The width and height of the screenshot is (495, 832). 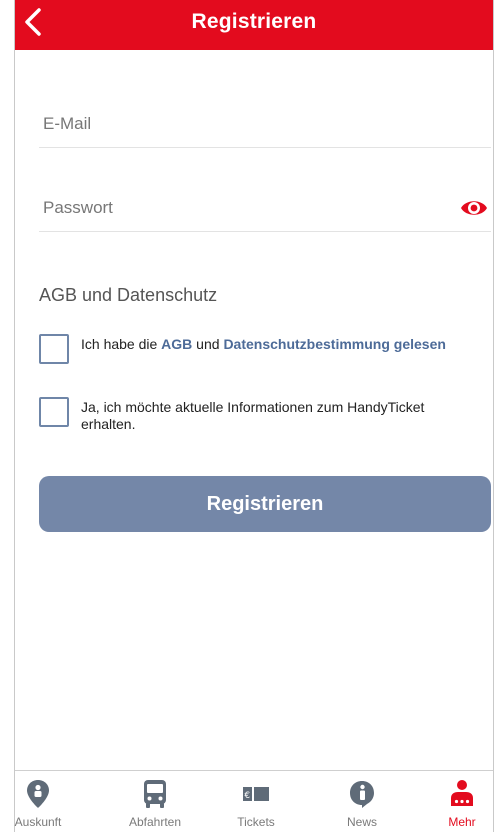 I want to click on password-field, so click(x=265, y=210).